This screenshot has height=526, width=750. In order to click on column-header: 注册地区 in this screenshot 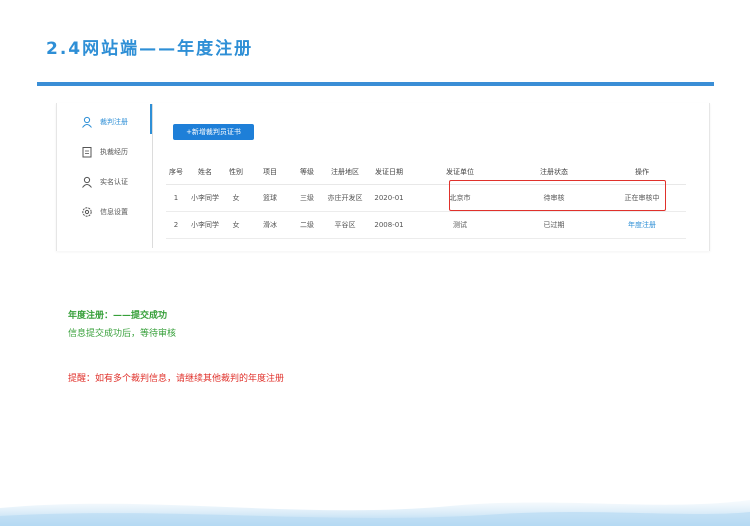, I will do `click(345, 172)`.